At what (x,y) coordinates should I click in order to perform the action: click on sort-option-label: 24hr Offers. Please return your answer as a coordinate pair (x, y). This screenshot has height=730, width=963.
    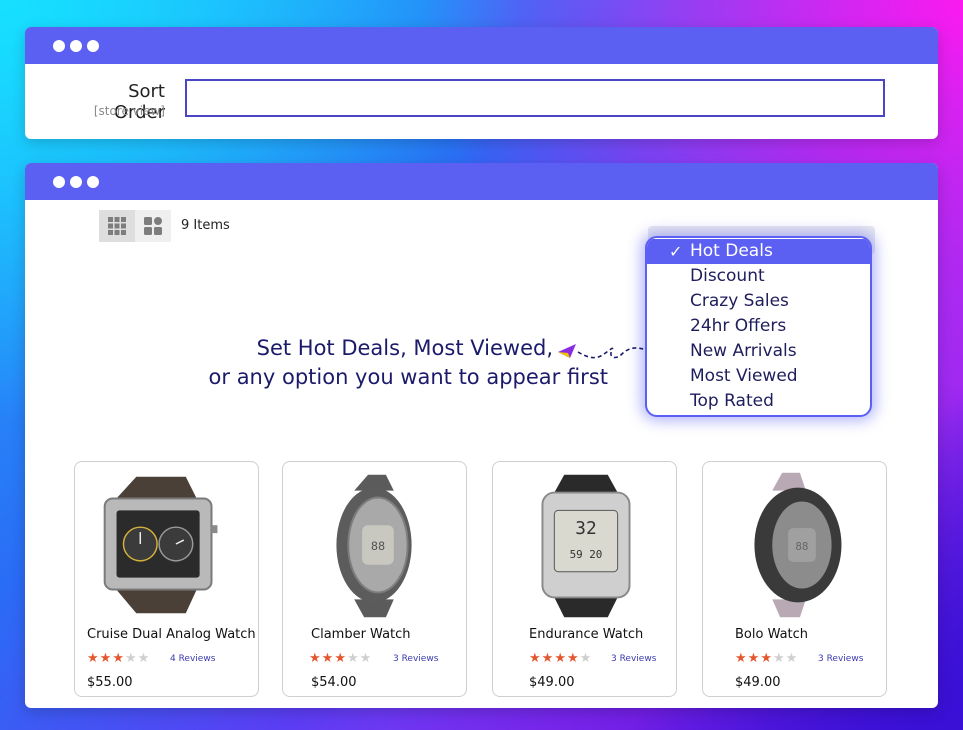
    Looking at the image, I should click on (738, 326).